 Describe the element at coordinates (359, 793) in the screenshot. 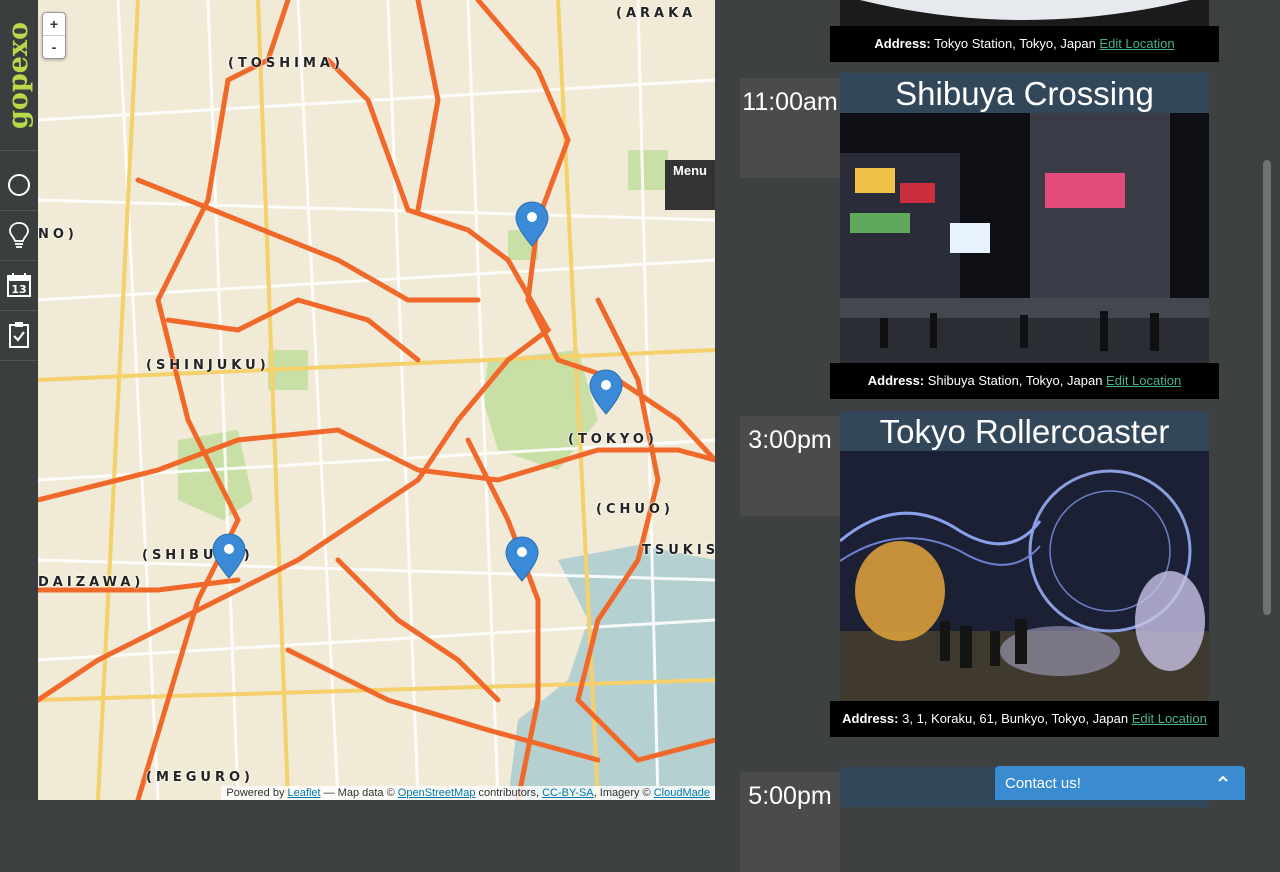

I see `attribution-mid: — Map data ©` at that location.